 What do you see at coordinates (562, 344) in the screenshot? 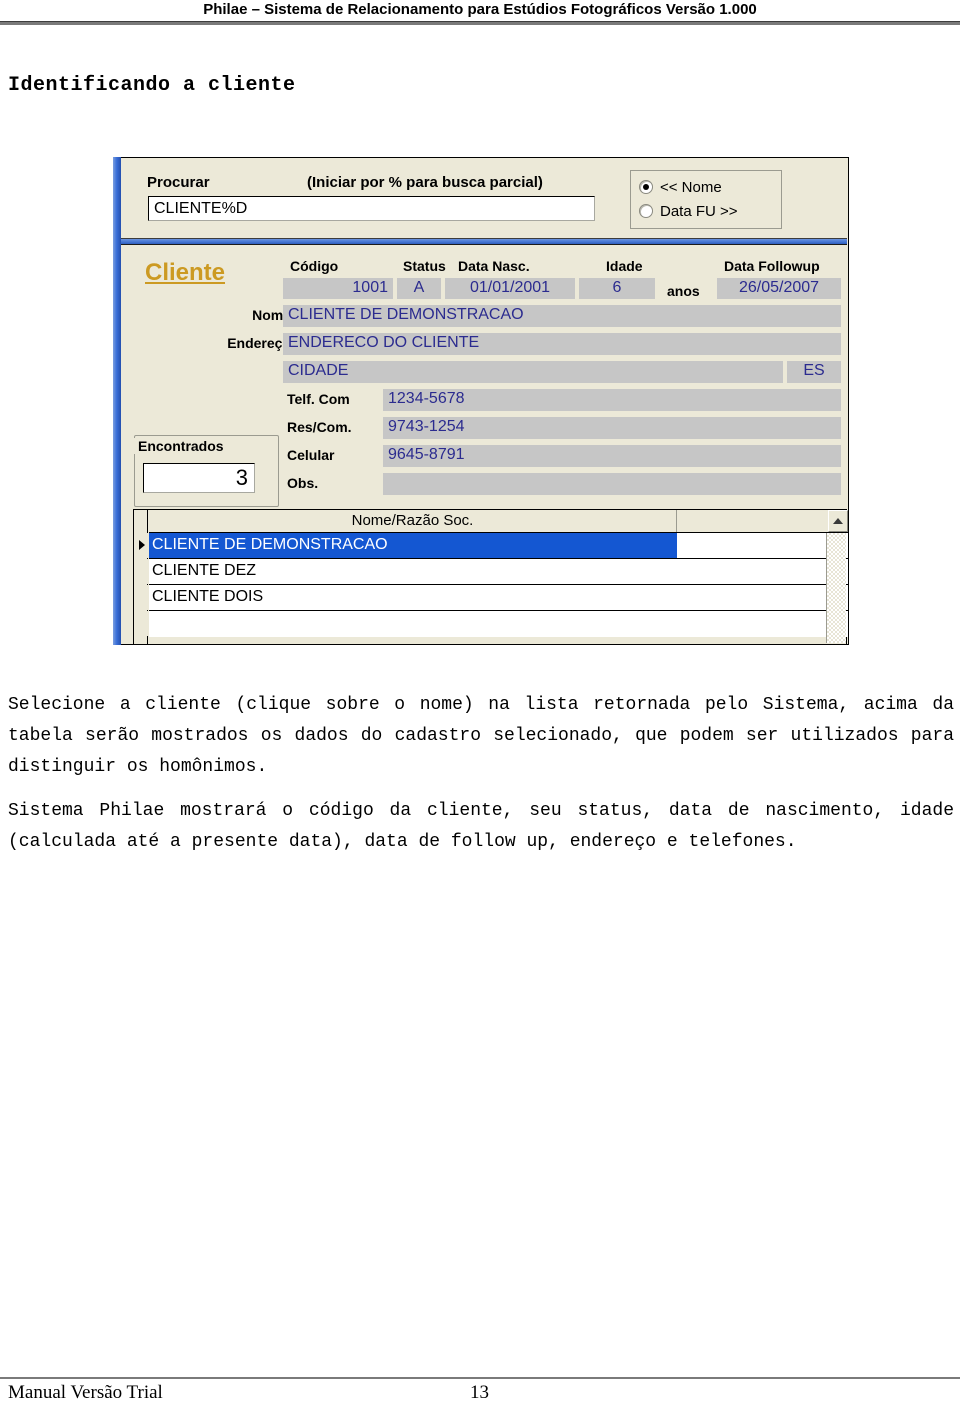
I see `field-endereco: ENDERECO DO CLIENTE` at bounding box center [562, 344].